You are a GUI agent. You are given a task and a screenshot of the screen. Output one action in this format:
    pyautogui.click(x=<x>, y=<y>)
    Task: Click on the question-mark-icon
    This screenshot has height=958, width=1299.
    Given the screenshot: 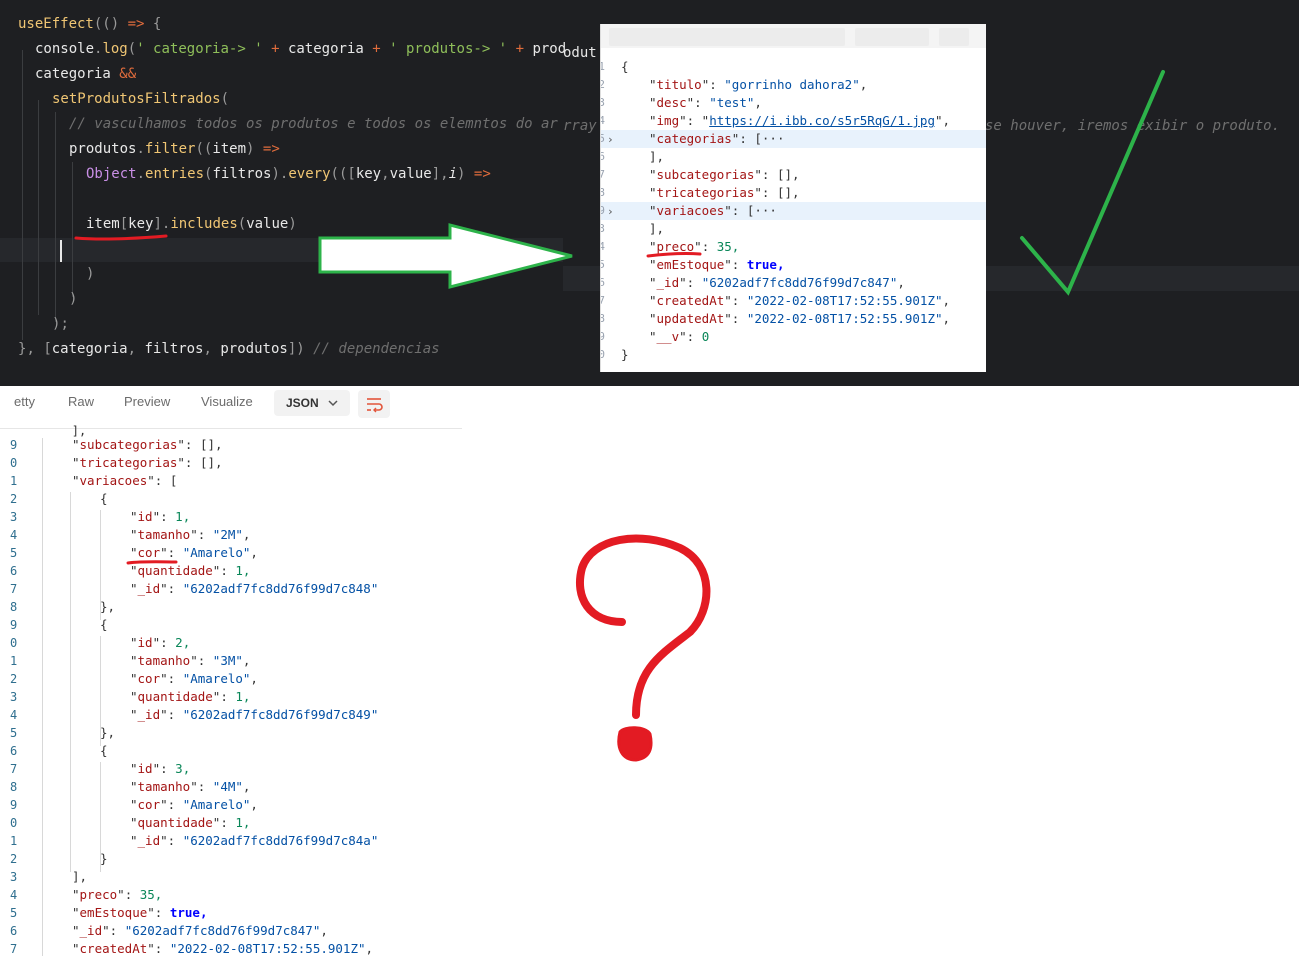 What is the action you would take?
    pyautogui.click(x=643, y=648)
    